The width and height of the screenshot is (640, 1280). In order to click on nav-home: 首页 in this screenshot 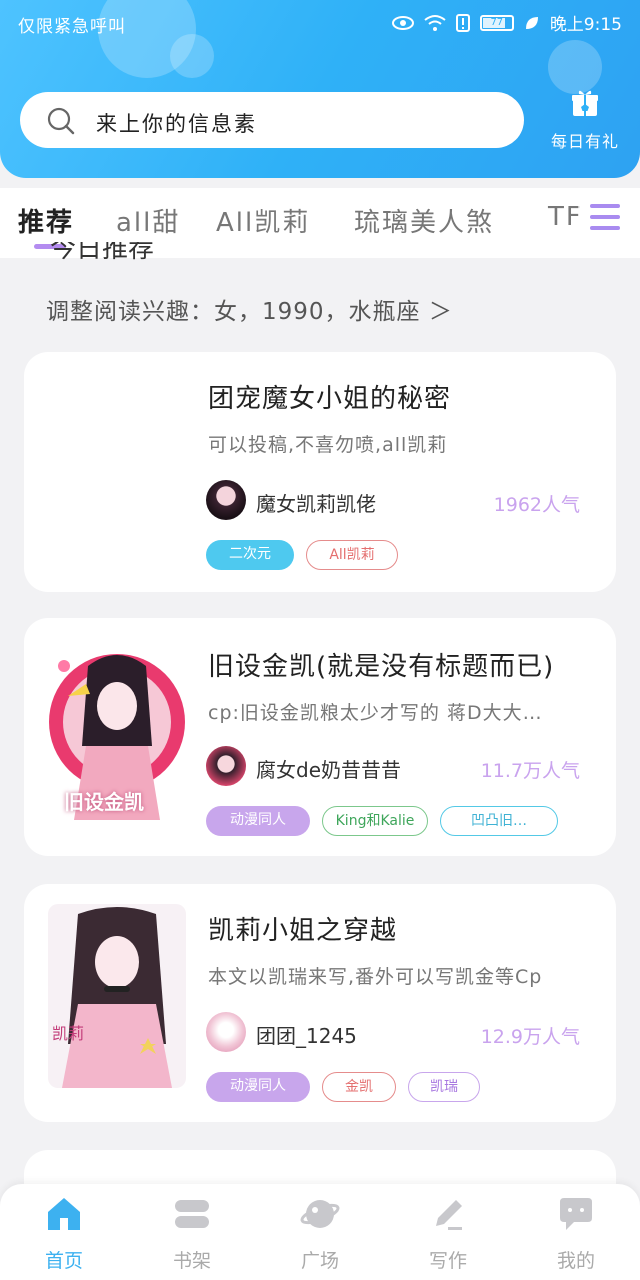, I will do `click(64, 1233)`.